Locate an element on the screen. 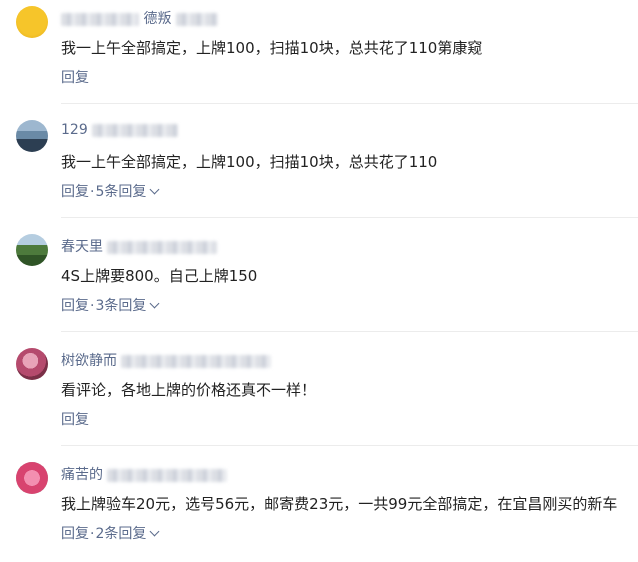  comment-text: 看评论，各地上牌的价格还真不一样！ is located at coordinates (189, 390).